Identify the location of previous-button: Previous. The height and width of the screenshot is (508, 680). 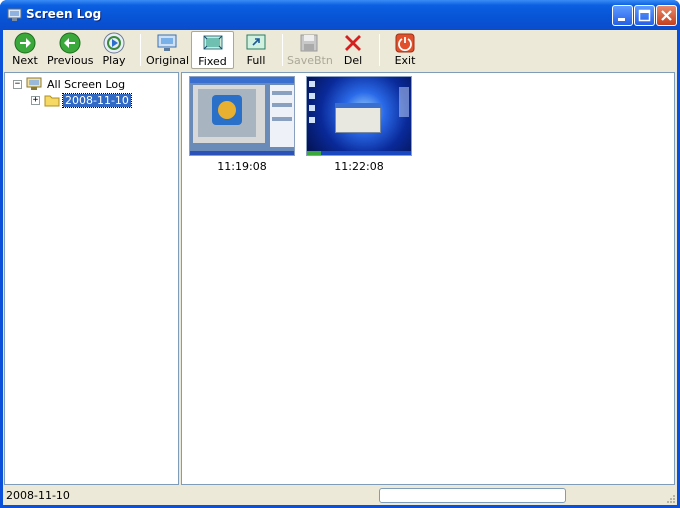
(70, 50).